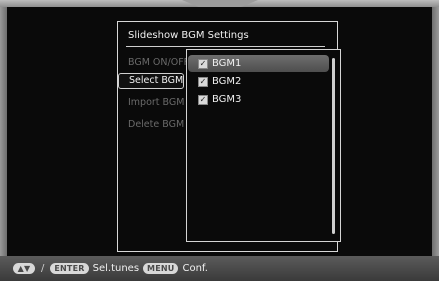 The width and height of the screenshot is (439, 281). I want to click on menu-item-bgm-on-off: BGM ON/OFF, so click(157, 62).